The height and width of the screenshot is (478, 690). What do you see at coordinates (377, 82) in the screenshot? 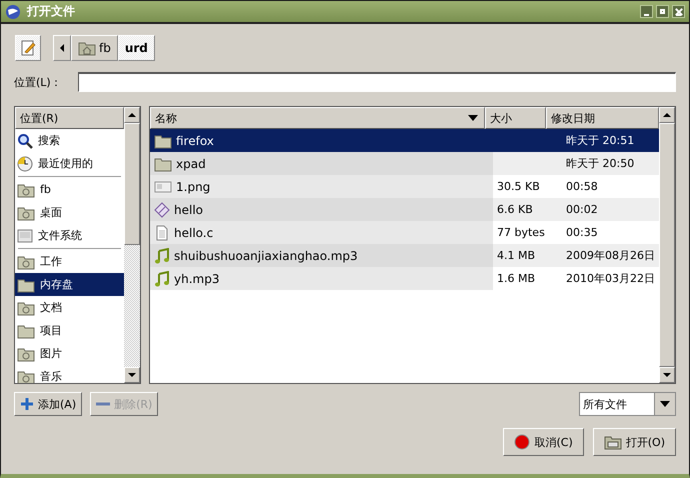
I see `location-field` at bounding box center [377, 82].